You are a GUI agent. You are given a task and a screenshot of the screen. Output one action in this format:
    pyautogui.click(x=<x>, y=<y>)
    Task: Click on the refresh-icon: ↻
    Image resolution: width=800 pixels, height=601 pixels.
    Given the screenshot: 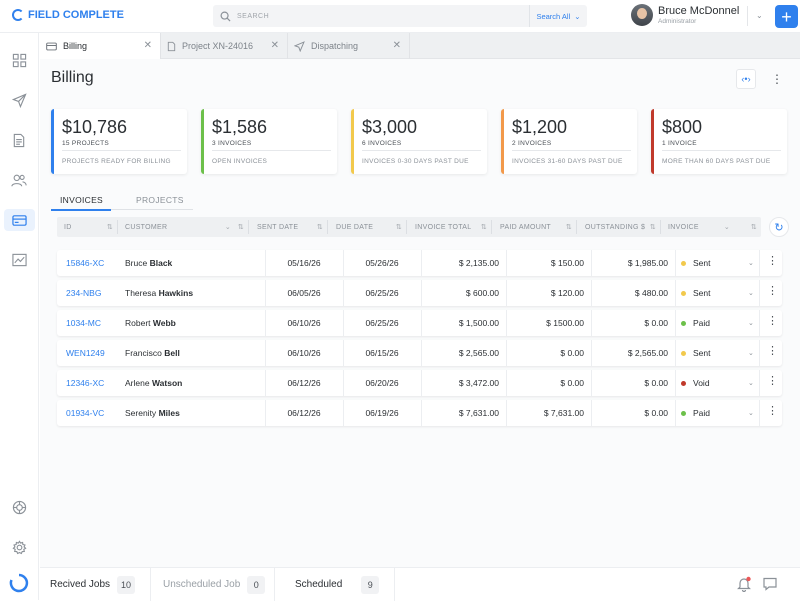 What is the action you would take?
    pyautogui.click(x=779, y=227)
    